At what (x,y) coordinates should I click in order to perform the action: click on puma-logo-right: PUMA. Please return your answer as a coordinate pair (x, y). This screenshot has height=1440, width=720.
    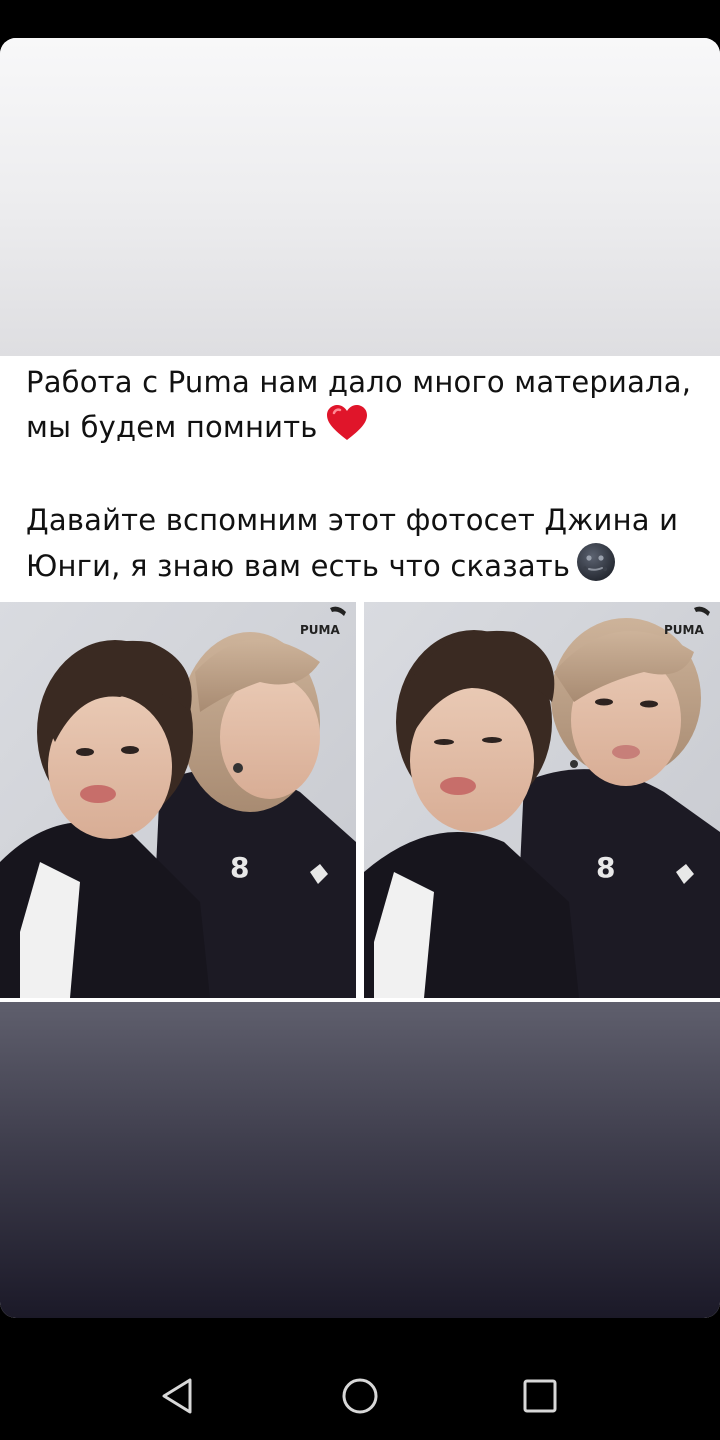
    Looking at the image, I should click on (684, 630).